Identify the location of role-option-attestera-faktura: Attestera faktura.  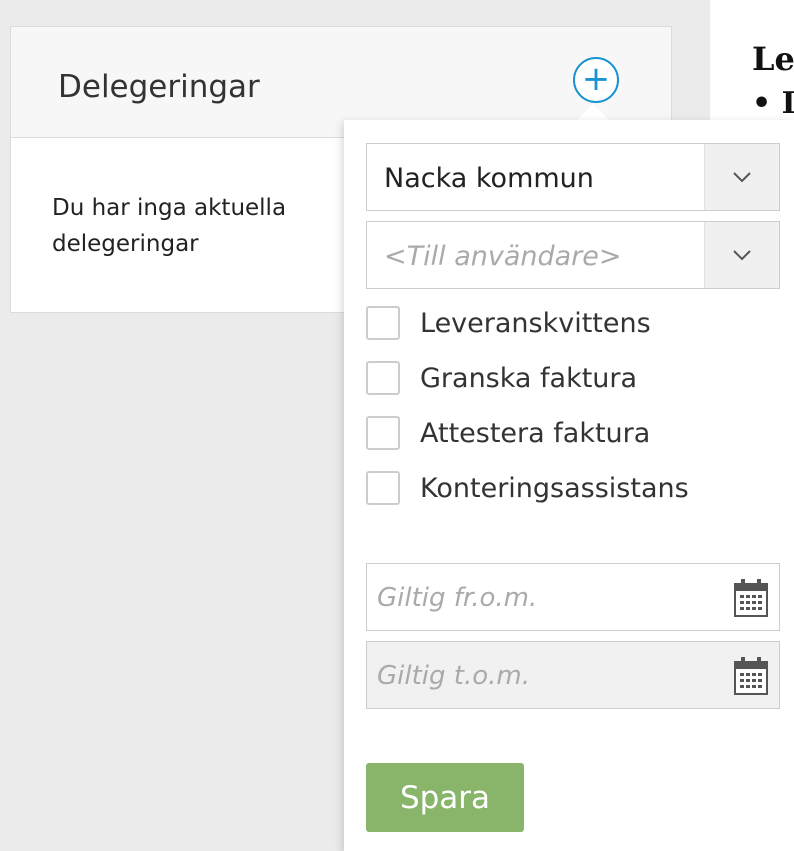
(508, 433).